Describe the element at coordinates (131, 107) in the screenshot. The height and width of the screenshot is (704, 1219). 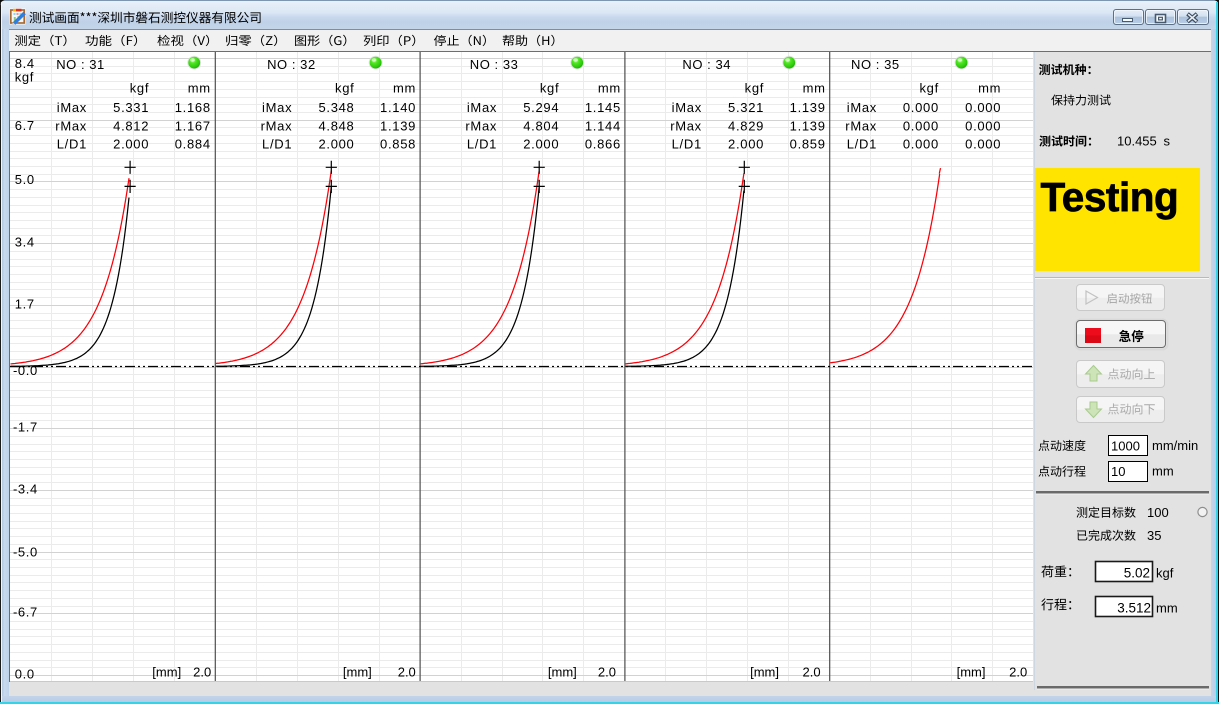
I see `svg-text: 5.331` at that location.